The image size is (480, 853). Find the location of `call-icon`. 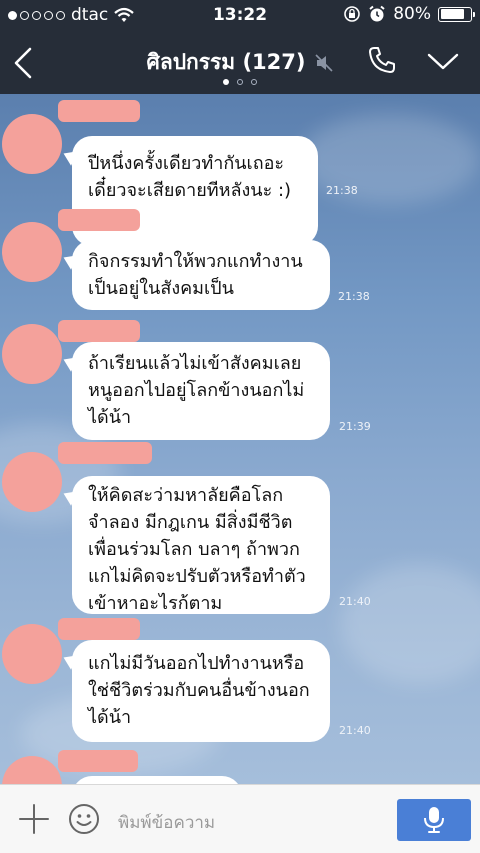

call-icon is located at coordinates (382, 60).